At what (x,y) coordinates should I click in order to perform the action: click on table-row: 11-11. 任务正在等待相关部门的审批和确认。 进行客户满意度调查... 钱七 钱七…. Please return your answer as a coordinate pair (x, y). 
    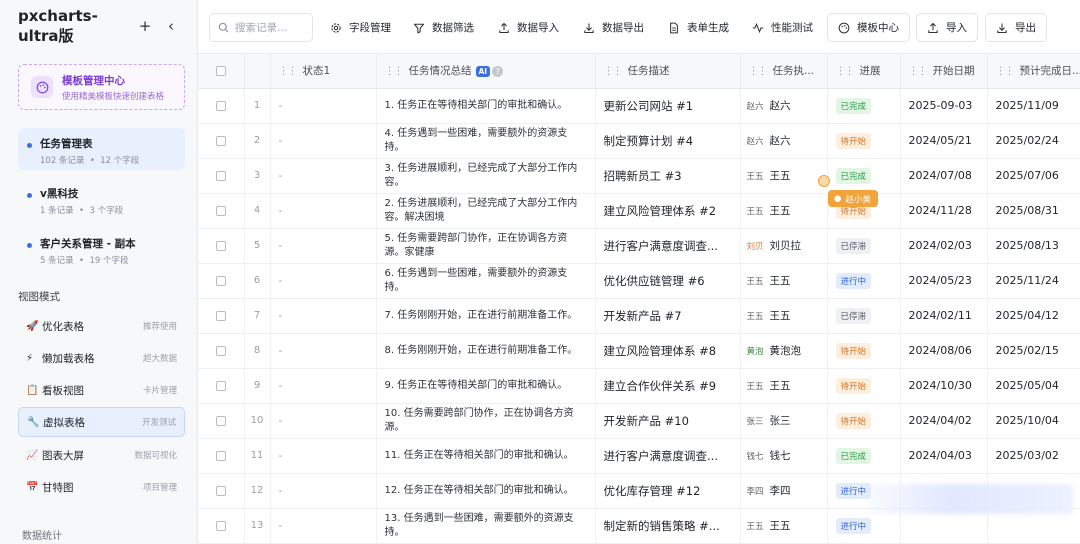
    Looking at the image, I should click on (639, 456).